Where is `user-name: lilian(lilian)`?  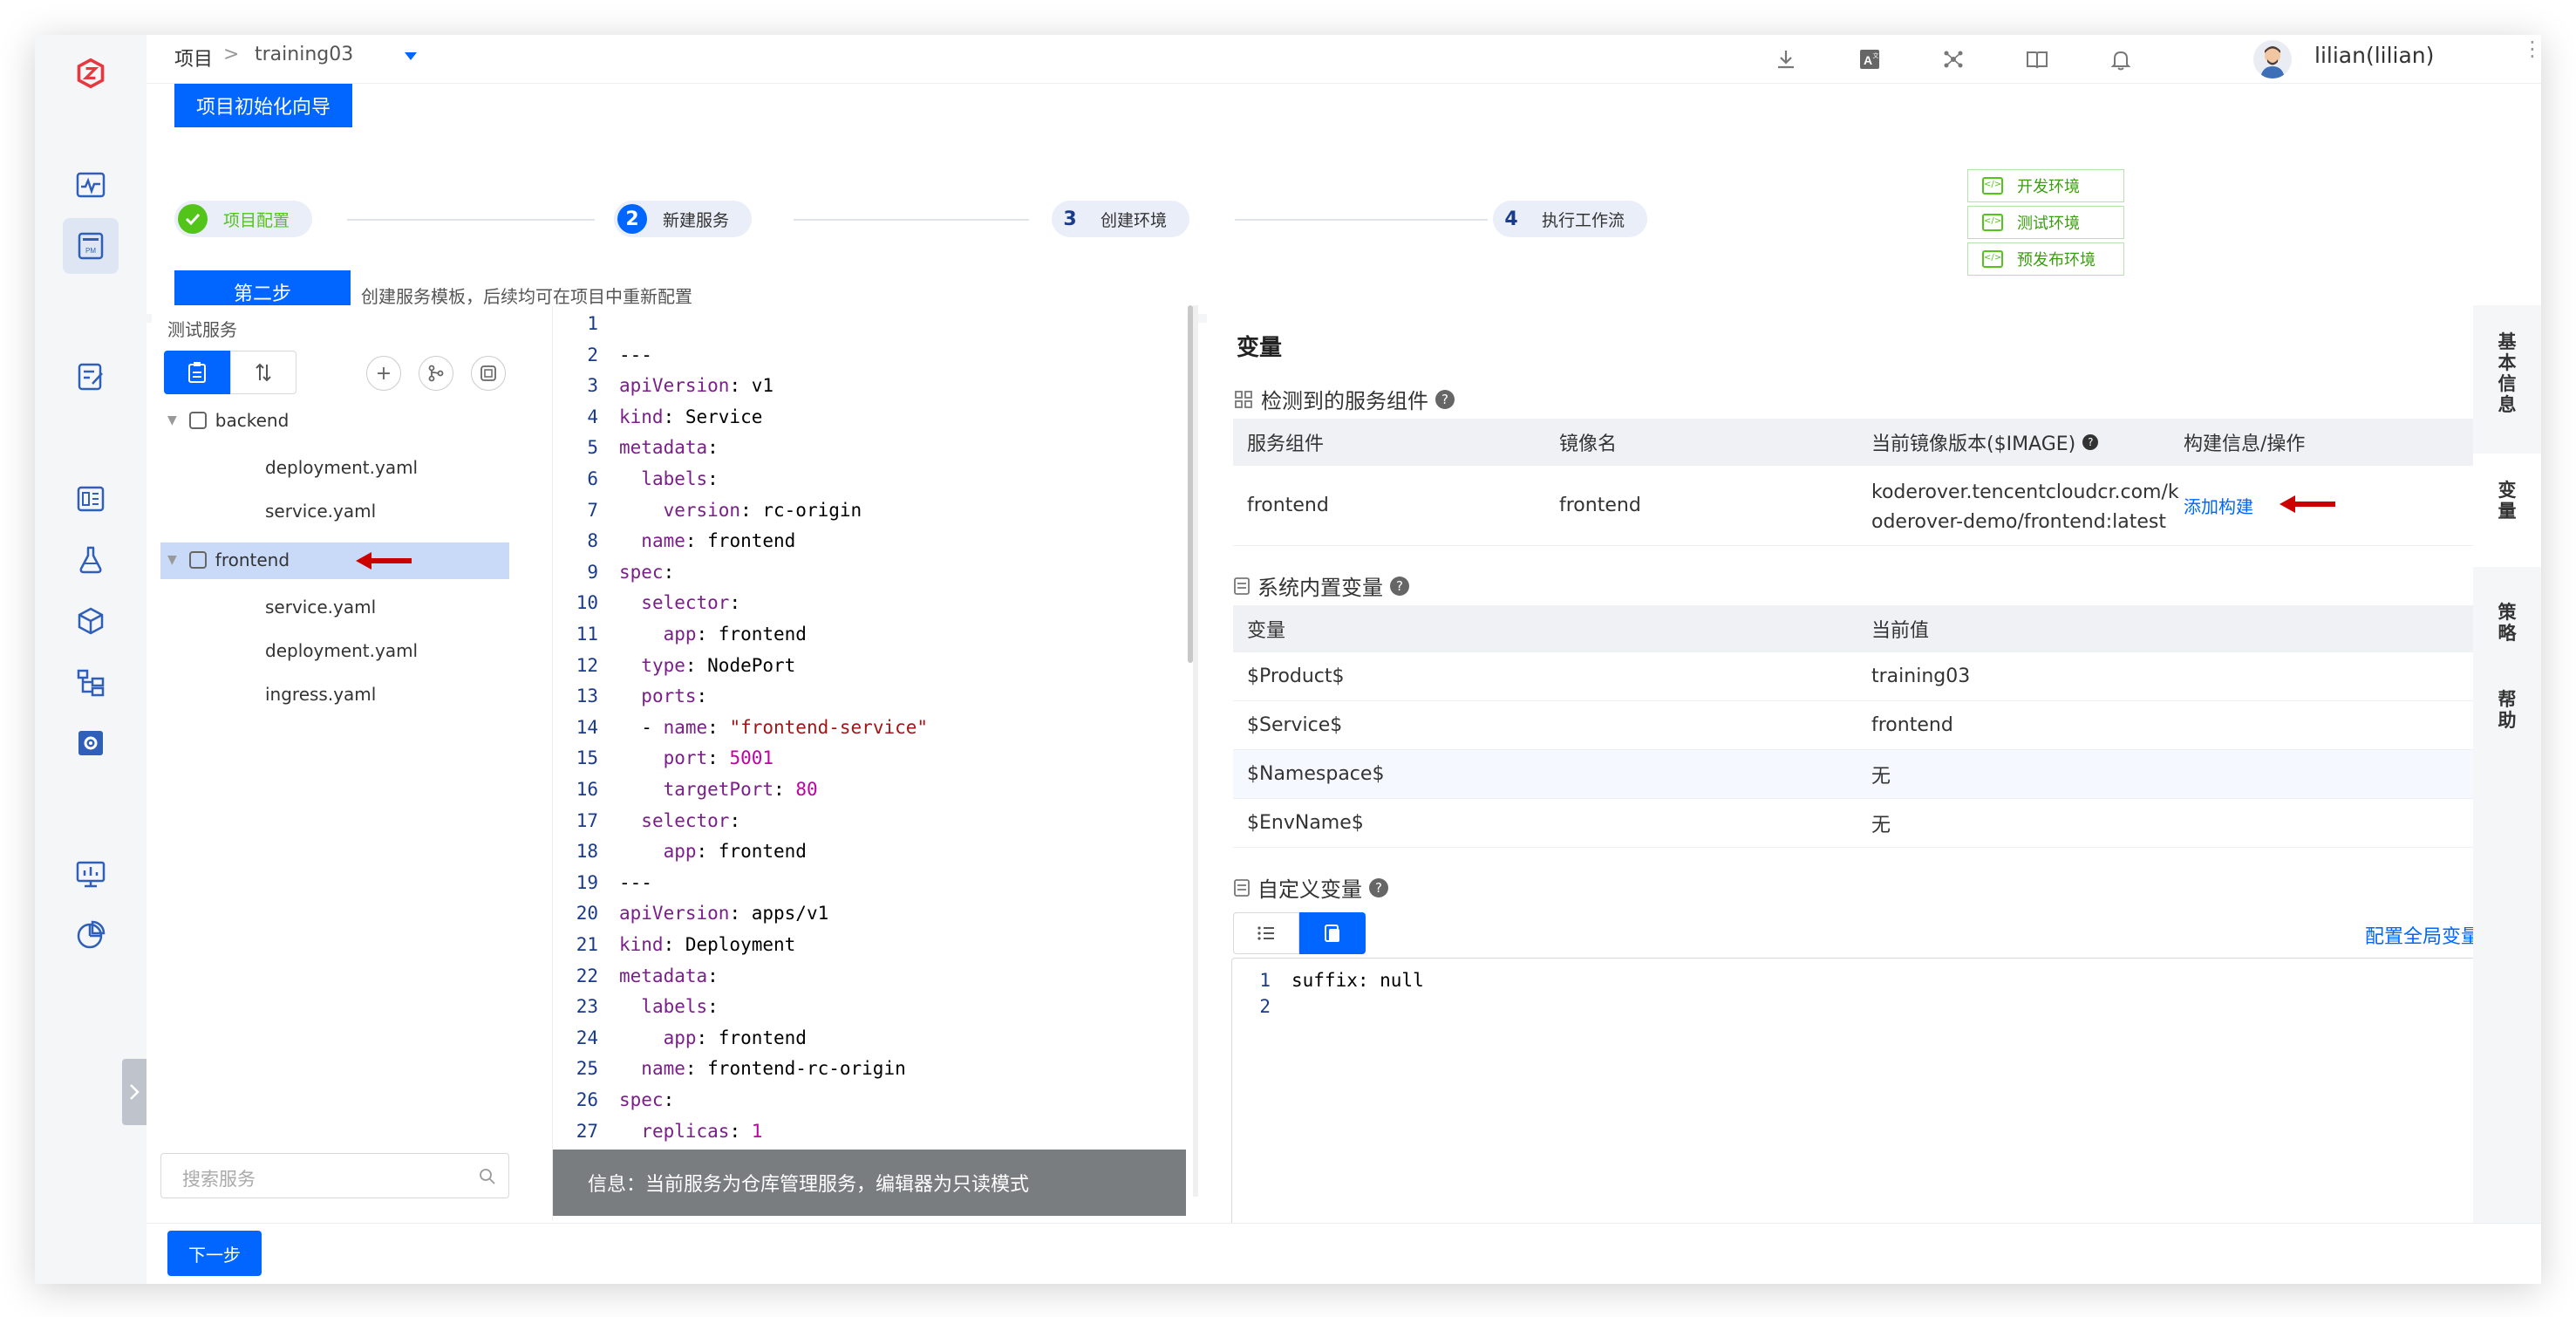 user-name: lilian(lilian) is located at coordinates (2374, 55).